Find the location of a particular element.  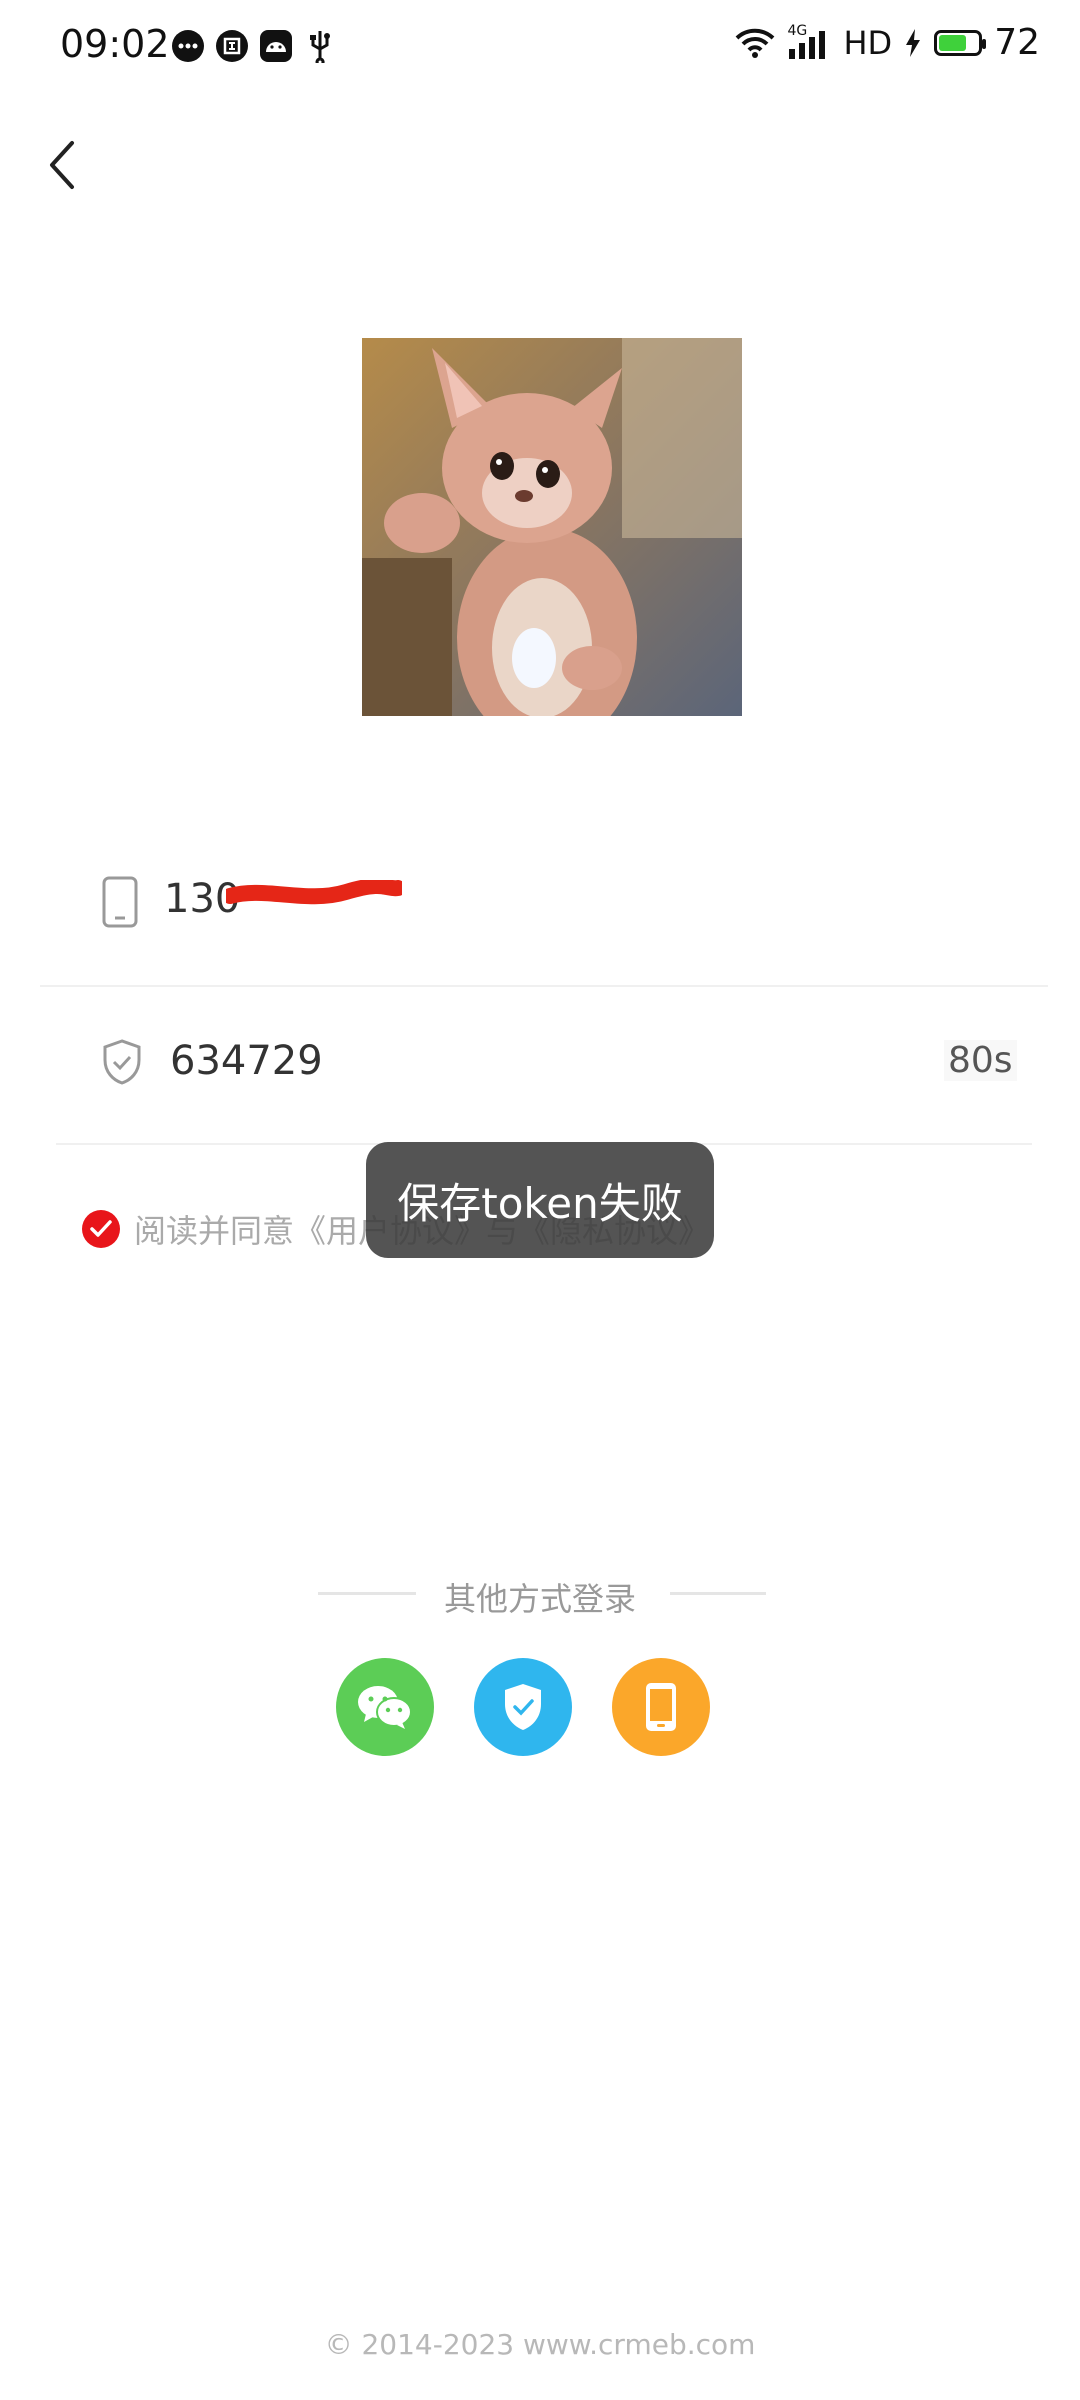

divider-line-right is located at coordinates (718, 1593).